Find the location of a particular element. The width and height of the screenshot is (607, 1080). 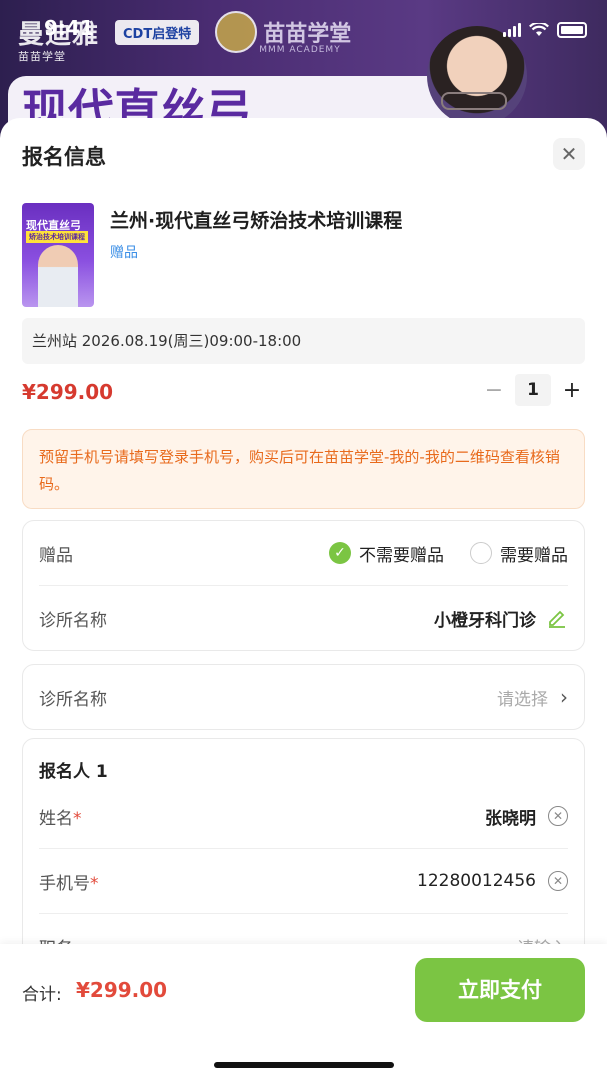

product-tag: 赠品 is located at coordinates (124, 253).